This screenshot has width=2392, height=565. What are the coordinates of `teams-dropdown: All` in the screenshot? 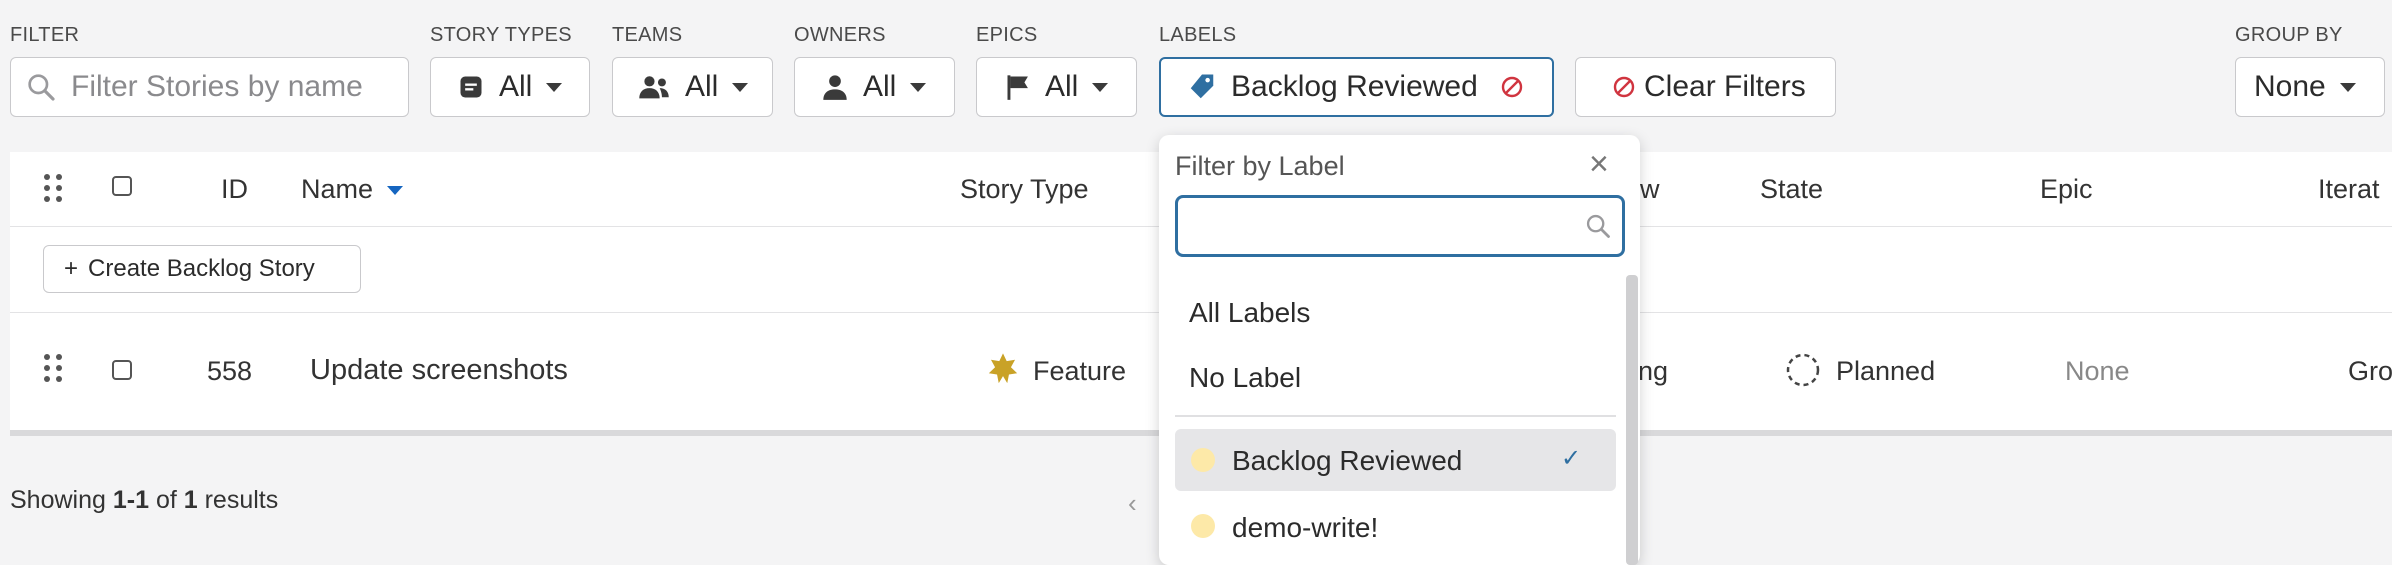 It's located at (692, 87).